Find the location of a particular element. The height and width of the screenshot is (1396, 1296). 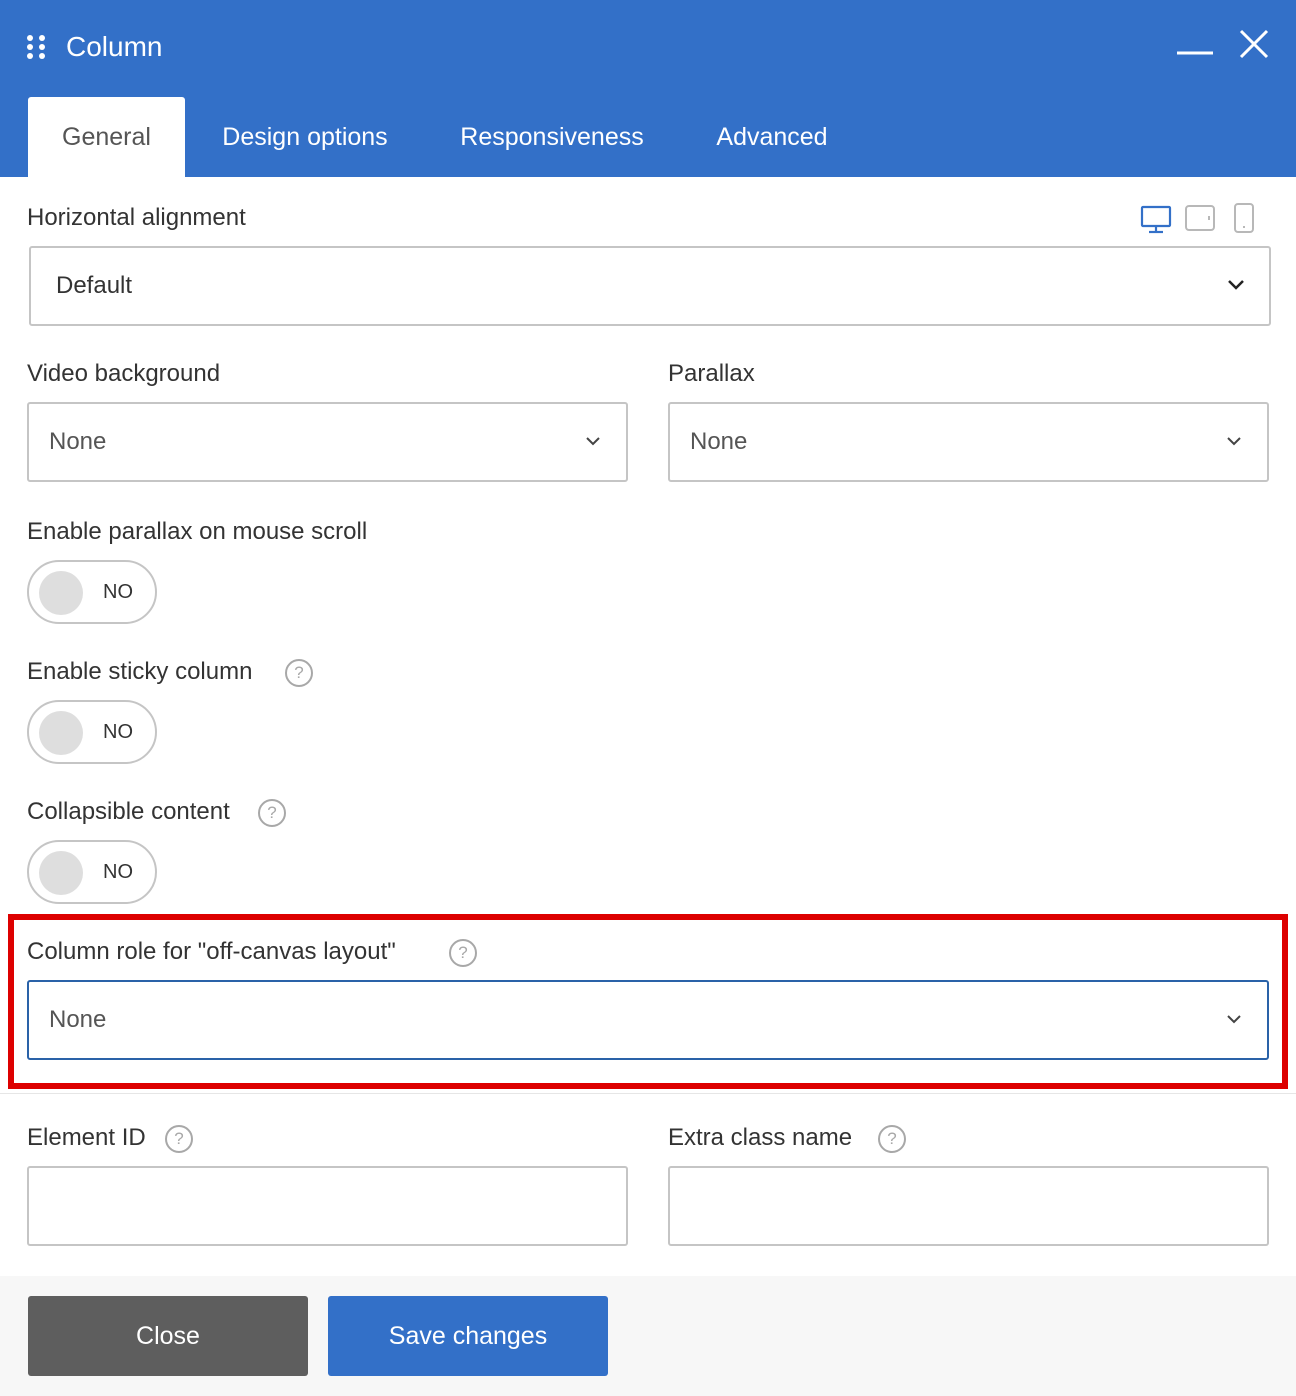

collapsible-content-toggle: NO is located at coordinates (92, 872).